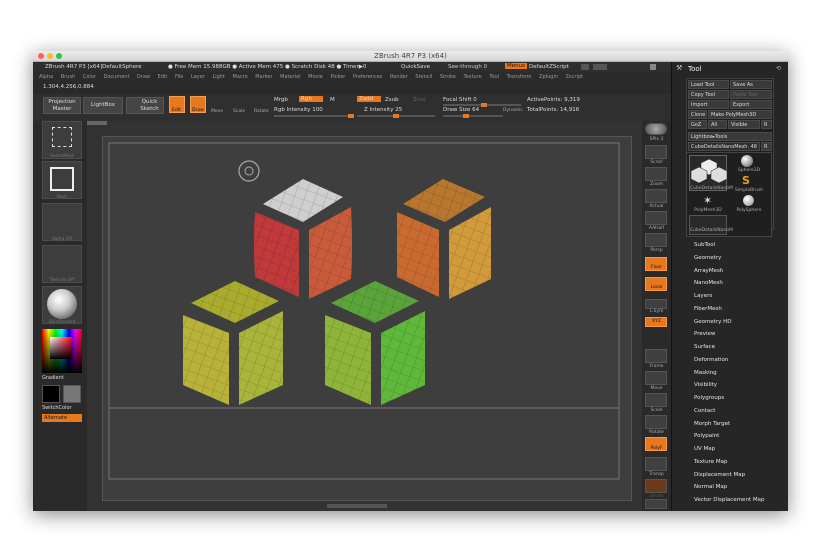 This screenshot has width=820, height=560. Describe the element at coordinates (656, 152) in the screenshot. I see `scroll-button` at that location.